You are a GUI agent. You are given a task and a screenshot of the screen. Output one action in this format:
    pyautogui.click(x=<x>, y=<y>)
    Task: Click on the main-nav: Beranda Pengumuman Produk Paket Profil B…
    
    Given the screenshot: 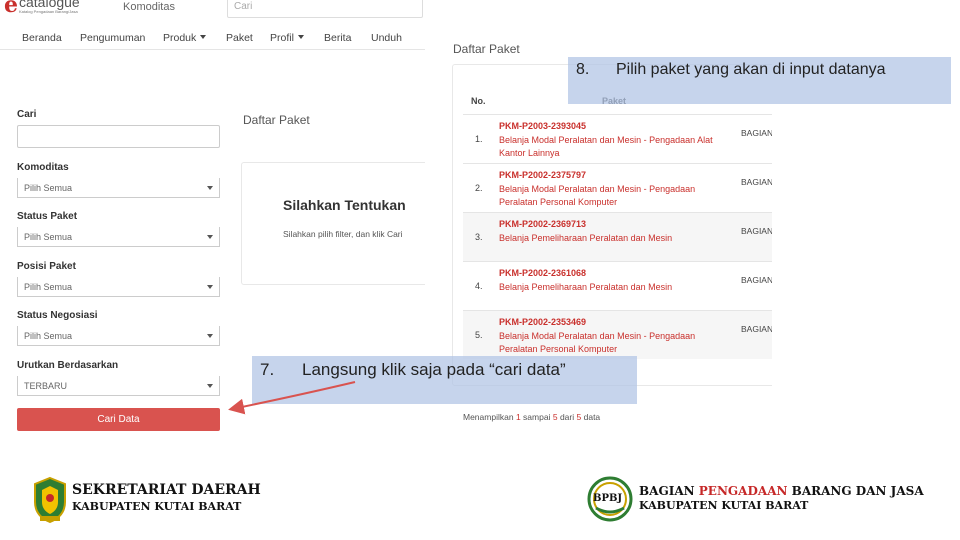 What is the action you would take?
    pyautogui.click(x=212, y=39)
    